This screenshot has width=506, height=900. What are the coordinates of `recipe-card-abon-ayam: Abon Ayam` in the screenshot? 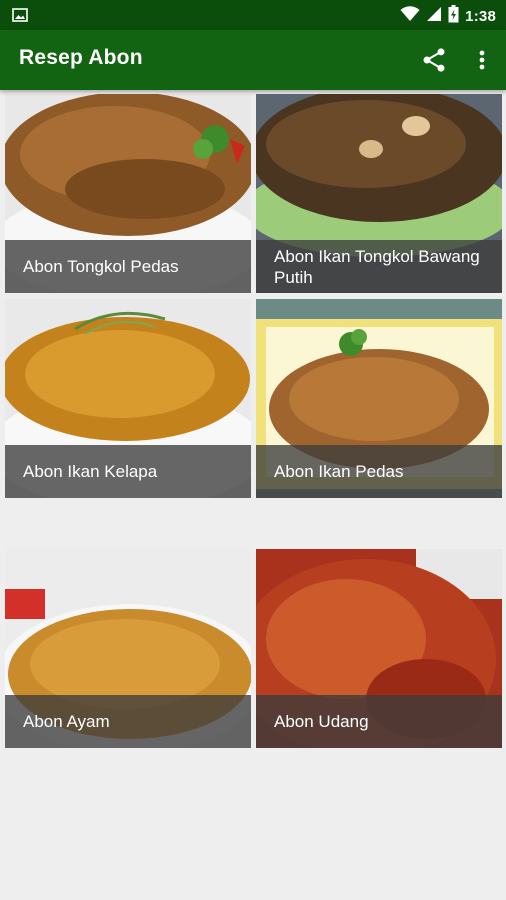 It's located at (128, 648).